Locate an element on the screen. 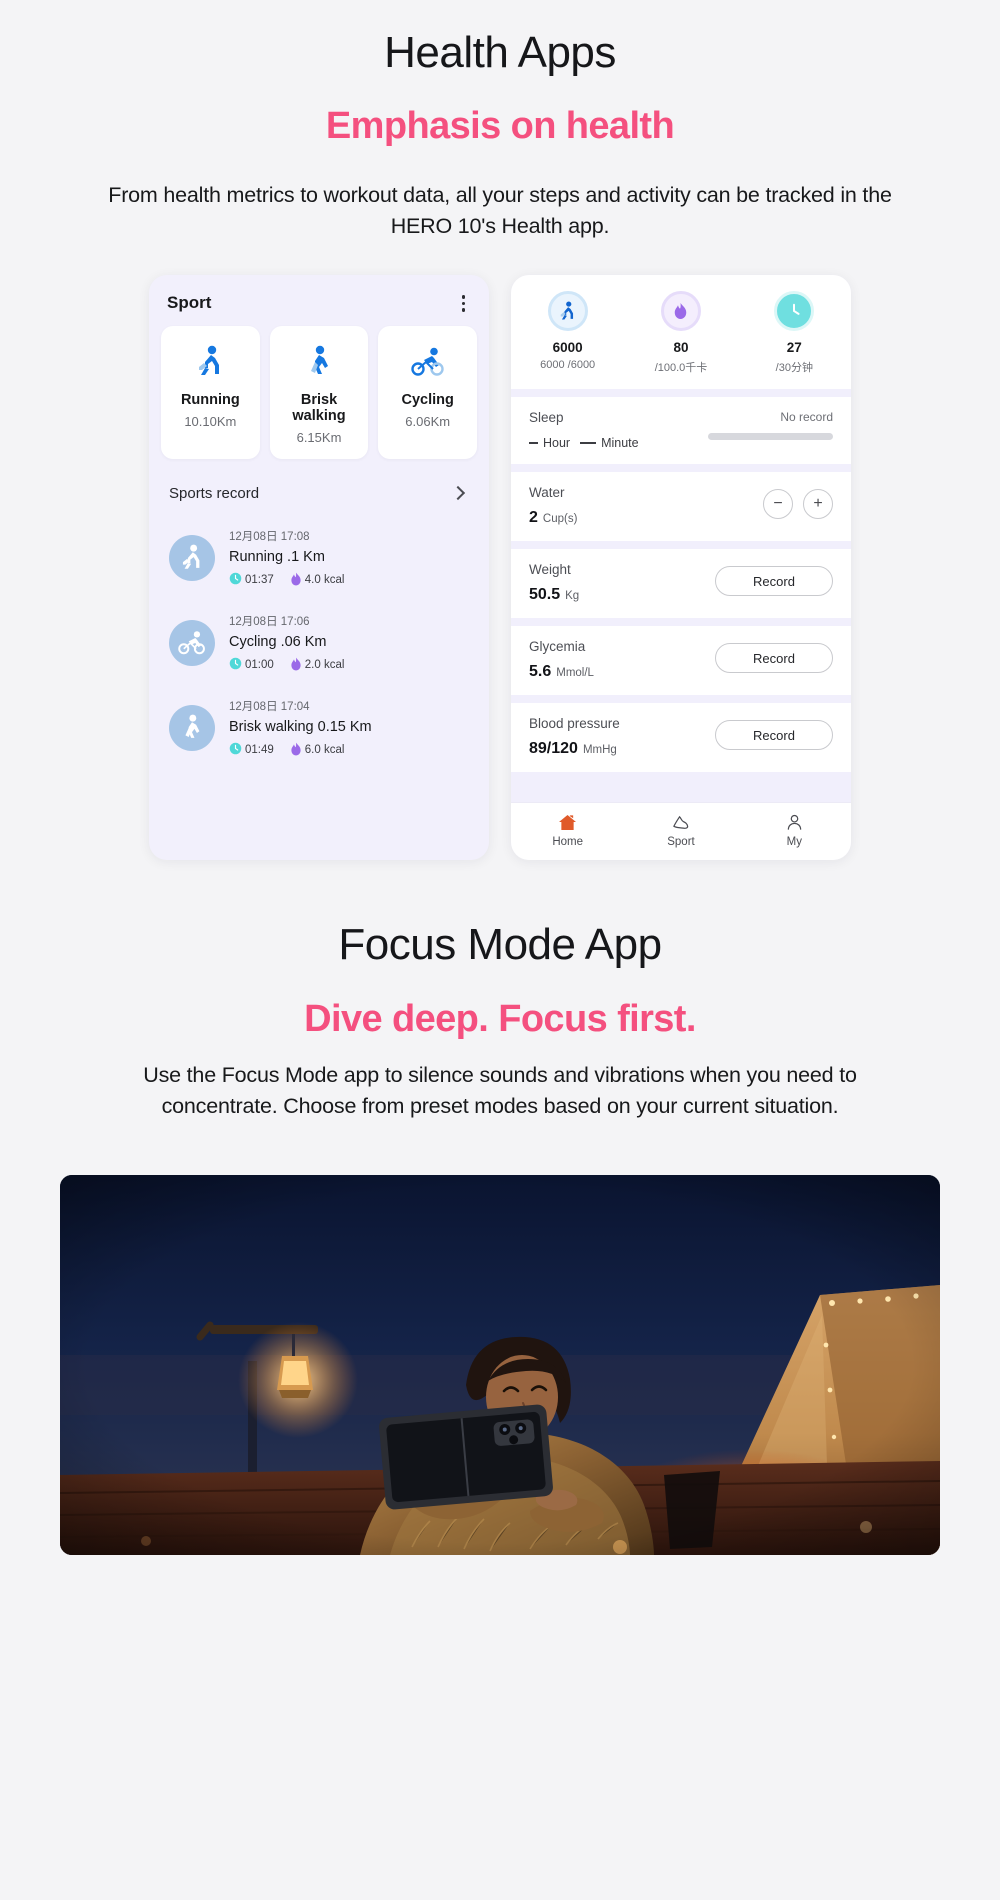 Image resolution: width=1000 pixels, height=1900 pixels. tab-label: Home is located at coordinates (567, 842).